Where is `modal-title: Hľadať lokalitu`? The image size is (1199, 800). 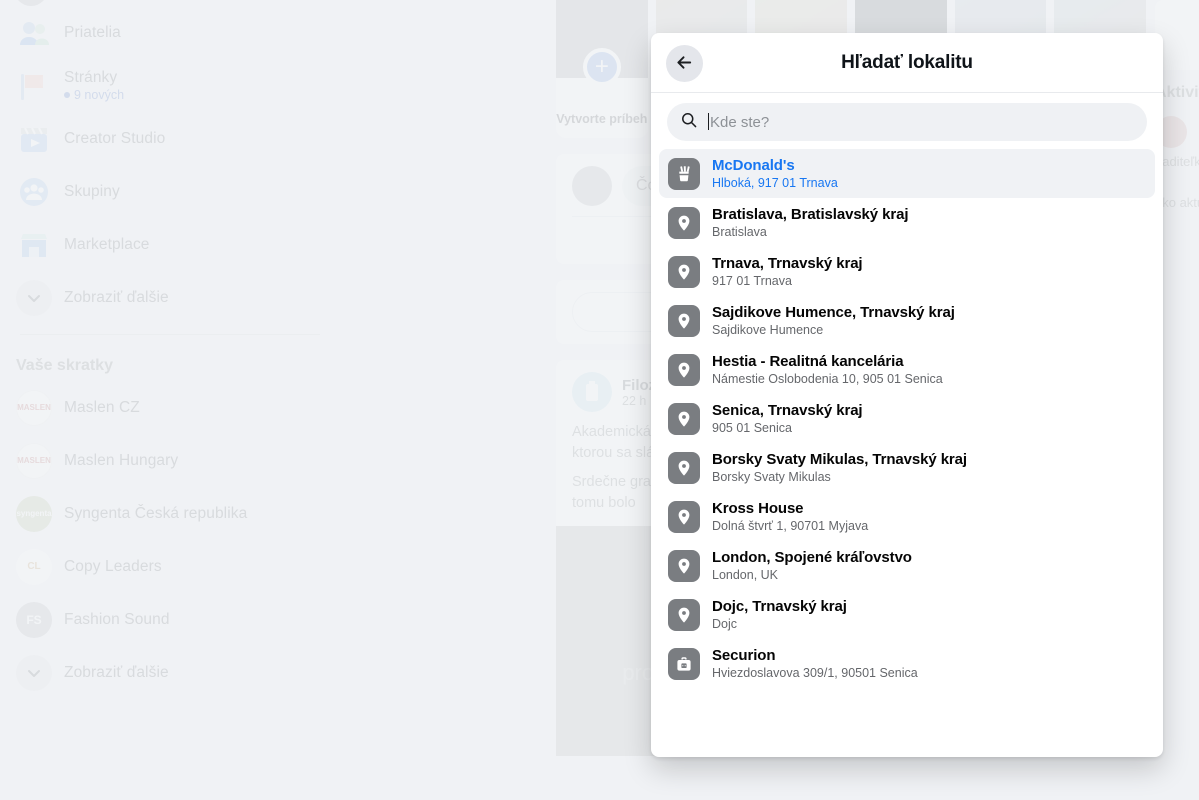
modal-title: Hľadať lokalitu is located at coordinates (907, 62).